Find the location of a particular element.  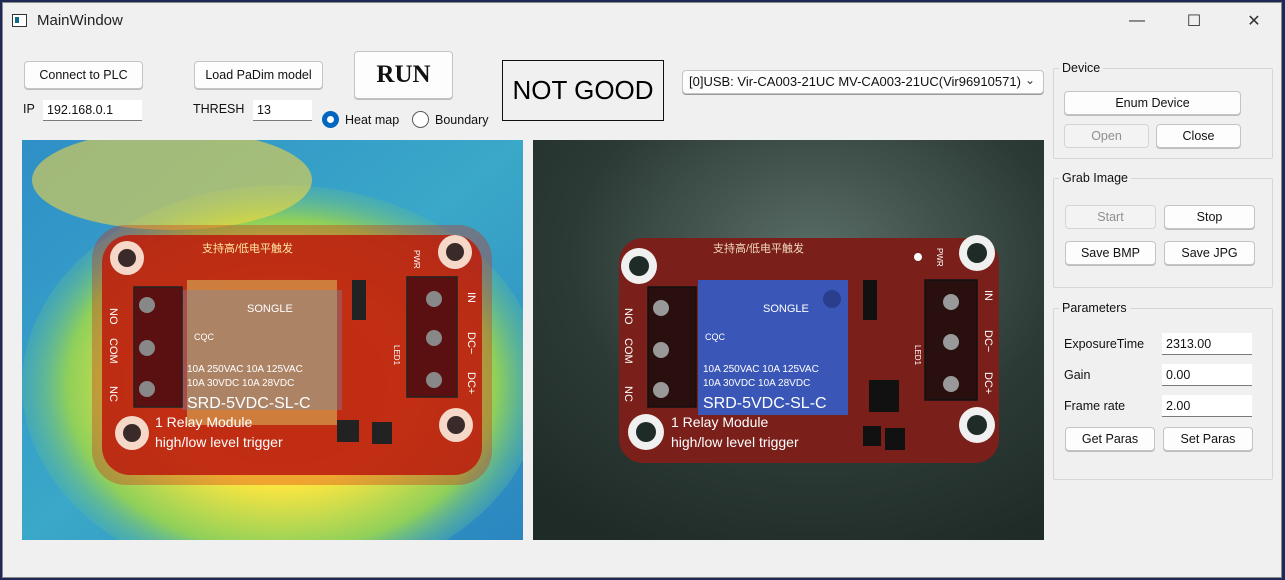

boundary-radio is located at coordinates (420, 119).